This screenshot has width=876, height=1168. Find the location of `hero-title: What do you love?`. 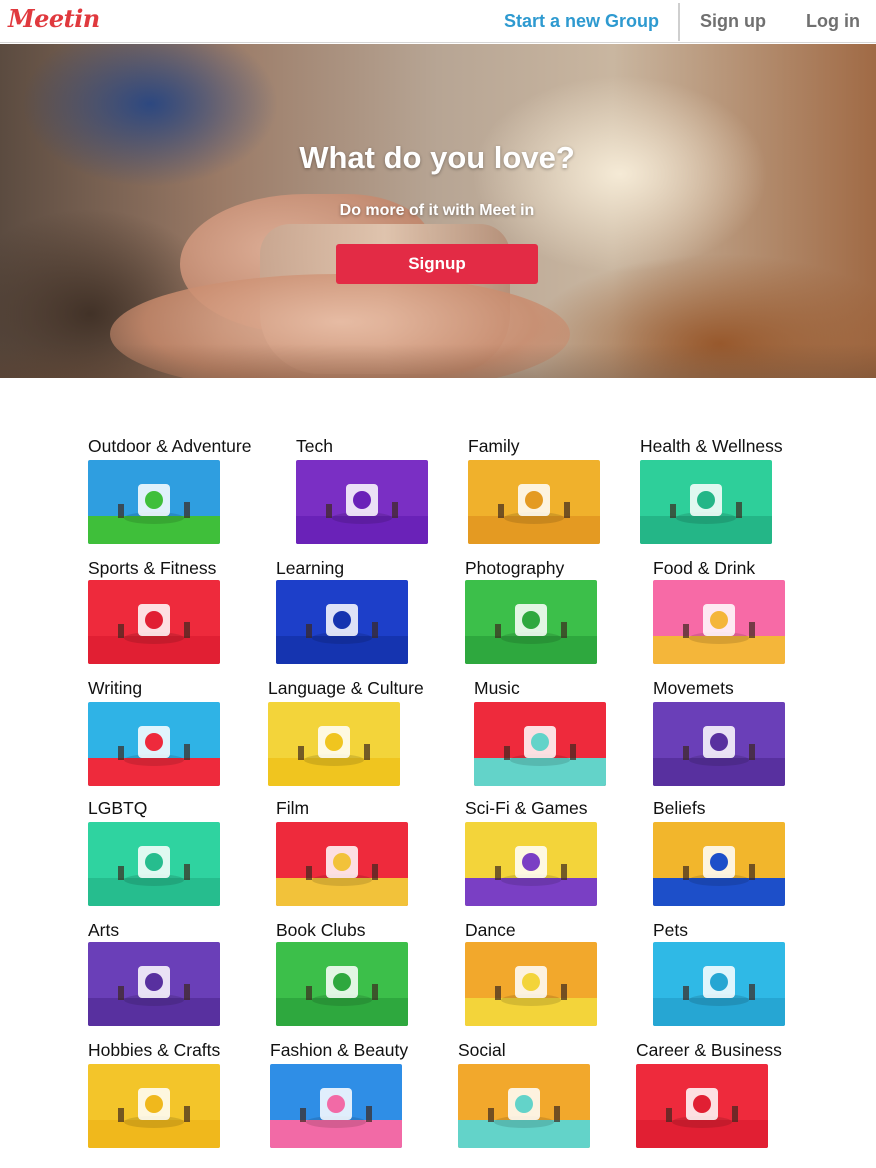

hero-title: What do you love? is located at coordinates (437, 157).